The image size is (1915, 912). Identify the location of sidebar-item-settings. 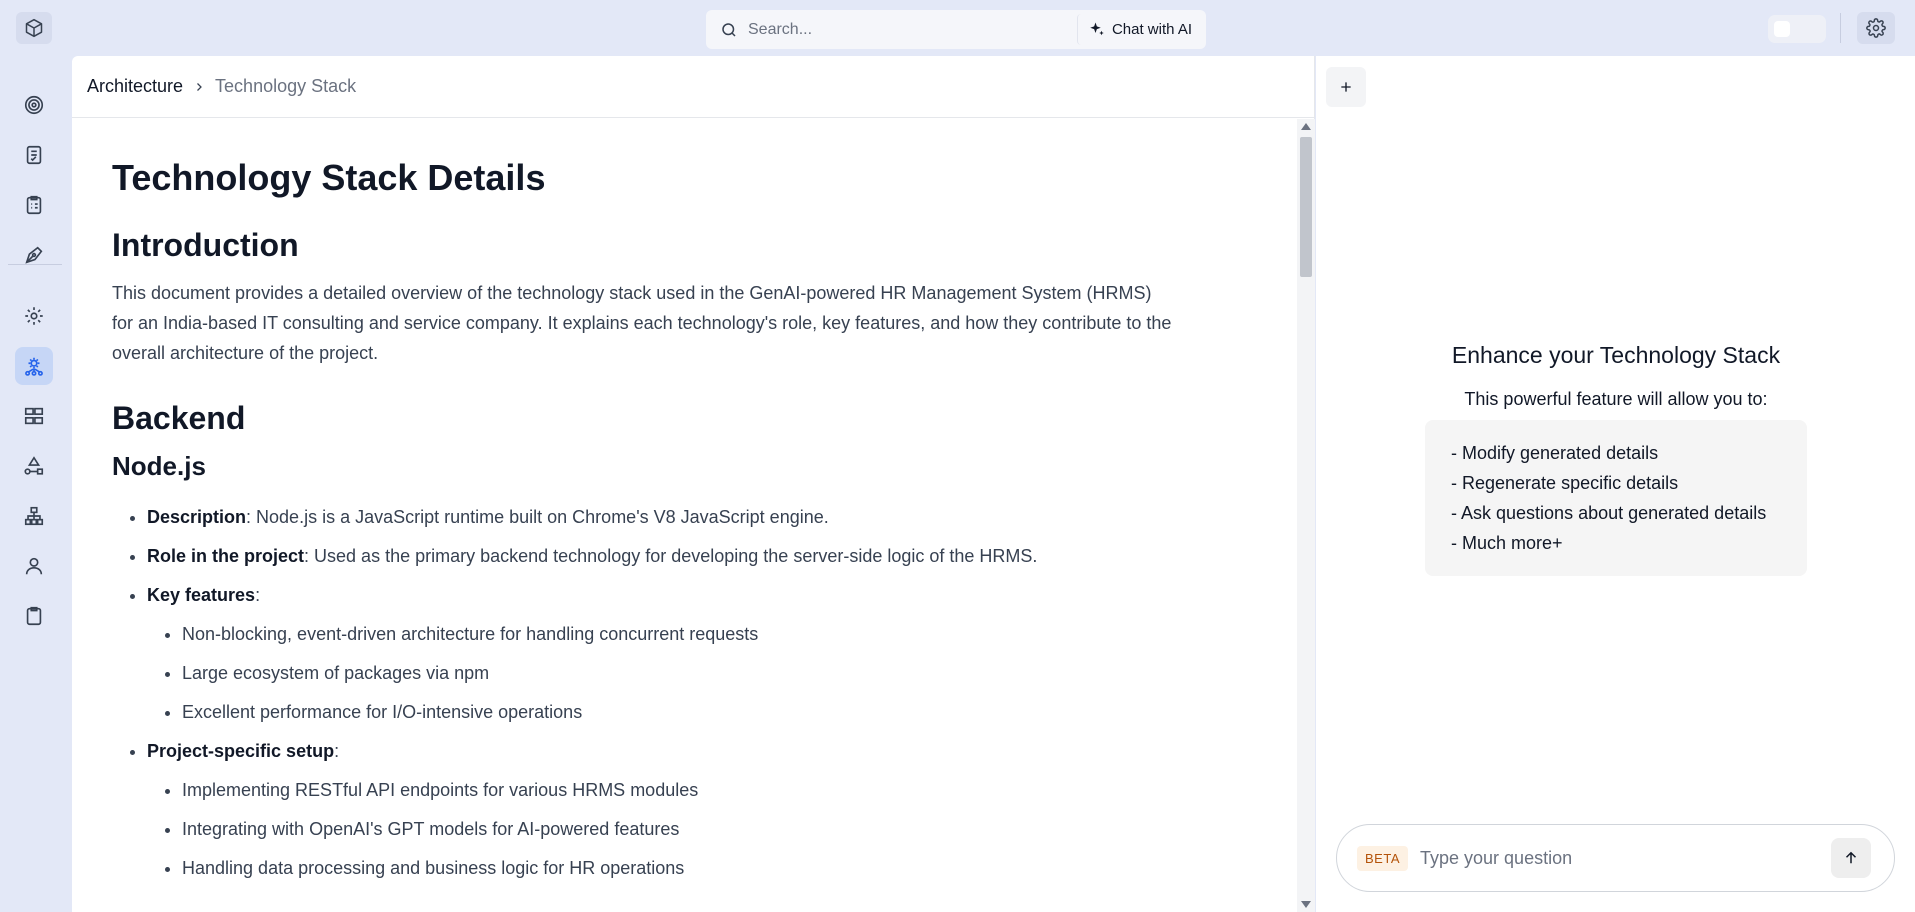
(34, 316).